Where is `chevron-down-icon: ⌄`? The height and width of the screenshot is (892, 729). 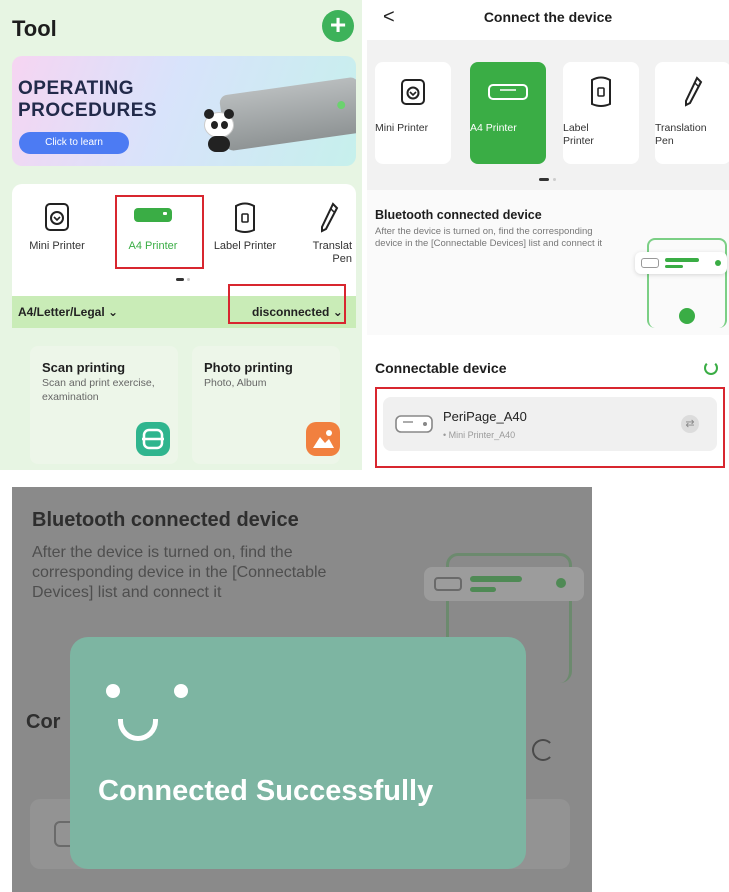 chevron-down-icon: ⌄ is located at coordinates (113, 312).